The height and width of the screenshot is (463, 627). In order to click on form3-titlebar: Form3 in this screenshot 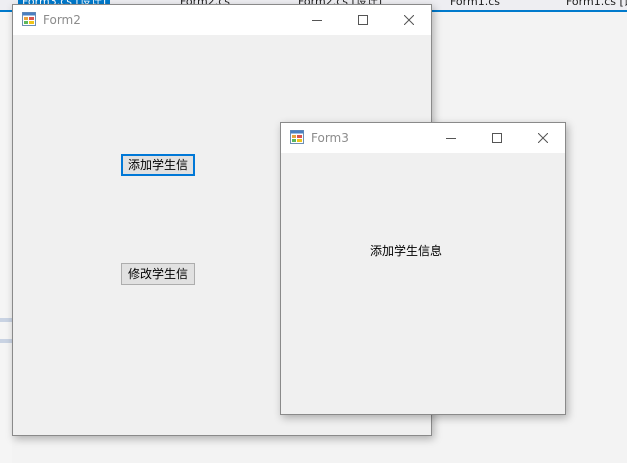, I will do `click(423, 138)`.